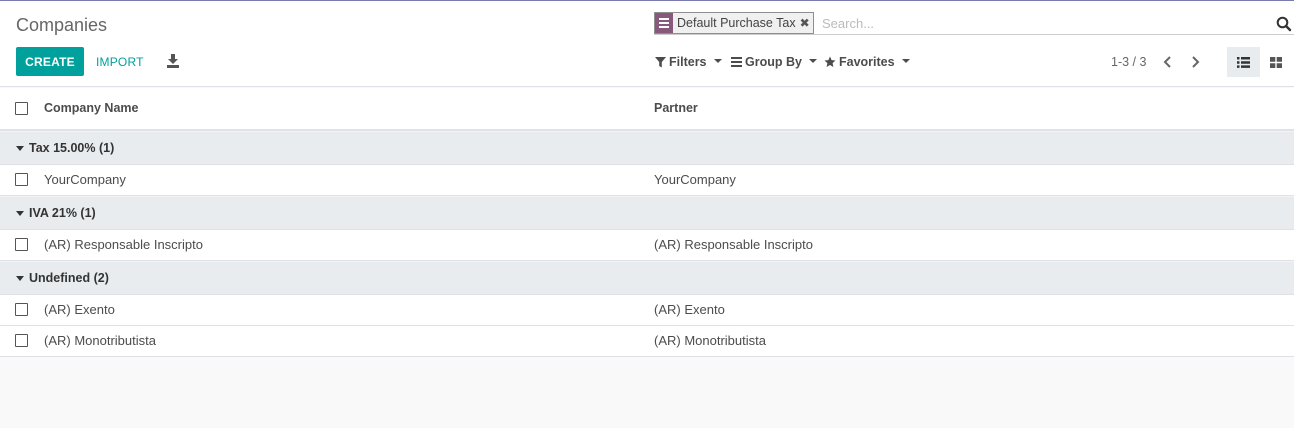 Image resolution: width=1294 pixels, height=428 pixels. I want to click on partner-cell: (AR) Responsable Inscripto, so click(733, 244).